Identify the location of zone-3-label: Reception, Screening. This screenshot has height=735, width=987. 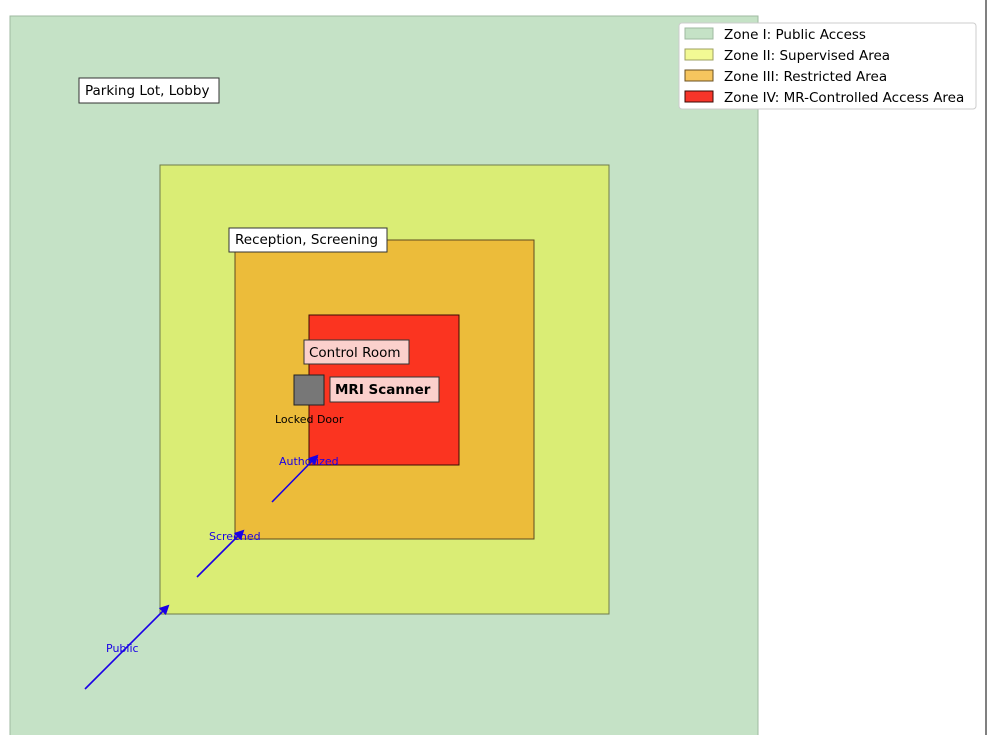
(308, 240).